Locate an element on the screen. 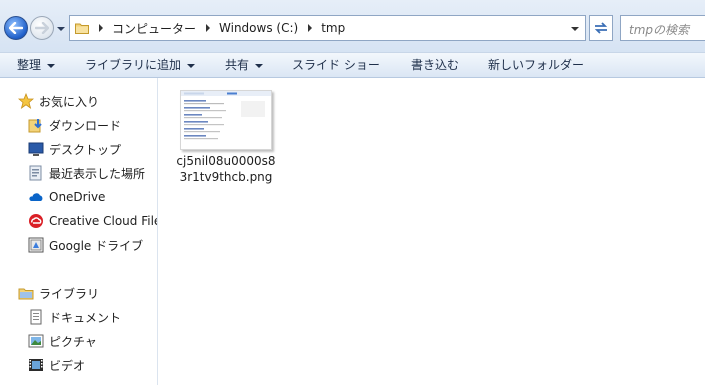 This screenshot has height=385, width=705. sidebar-item-label: ビデオ is located at coordinates (67, 365).